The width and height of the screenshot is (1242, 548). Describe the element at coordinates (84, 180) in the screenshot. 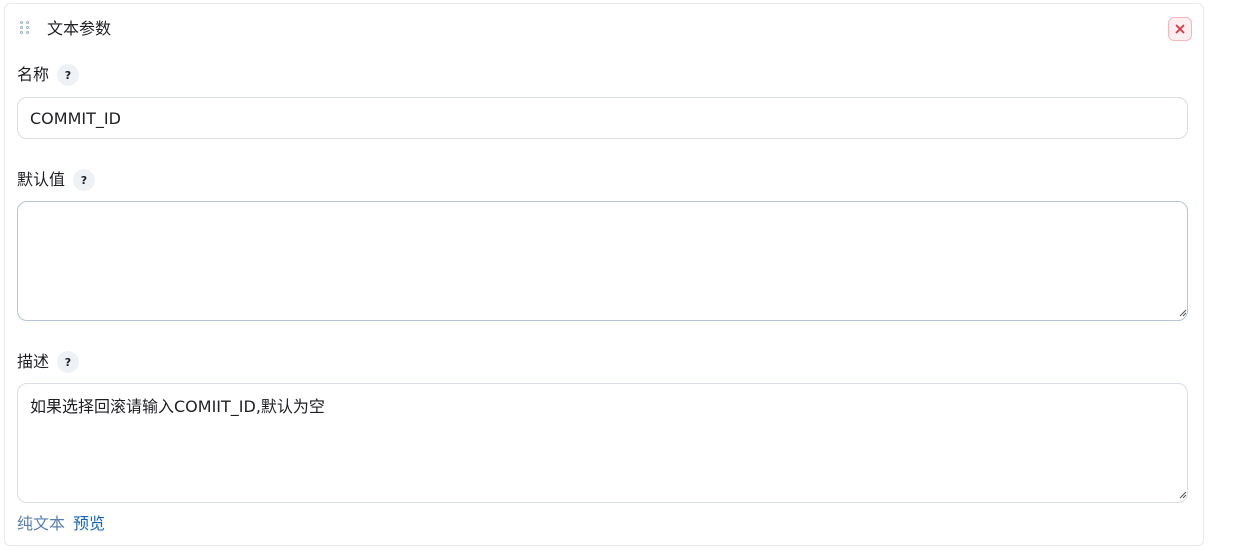

I see `default-value-help-icon: ?` at that location.